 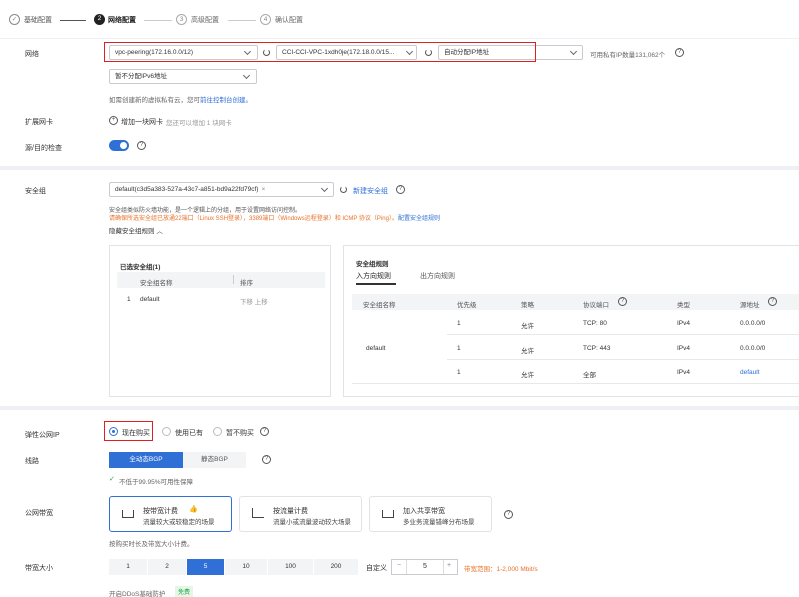 I want to click on shared-bandwidth-icon, so click(x=388, y=514).